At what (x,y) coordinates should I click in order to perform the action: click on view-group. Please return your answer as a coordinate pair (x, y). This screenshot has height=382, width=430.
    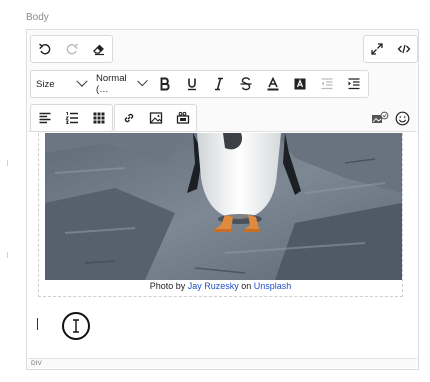
    Looking at the image, I should click on (390, 49).